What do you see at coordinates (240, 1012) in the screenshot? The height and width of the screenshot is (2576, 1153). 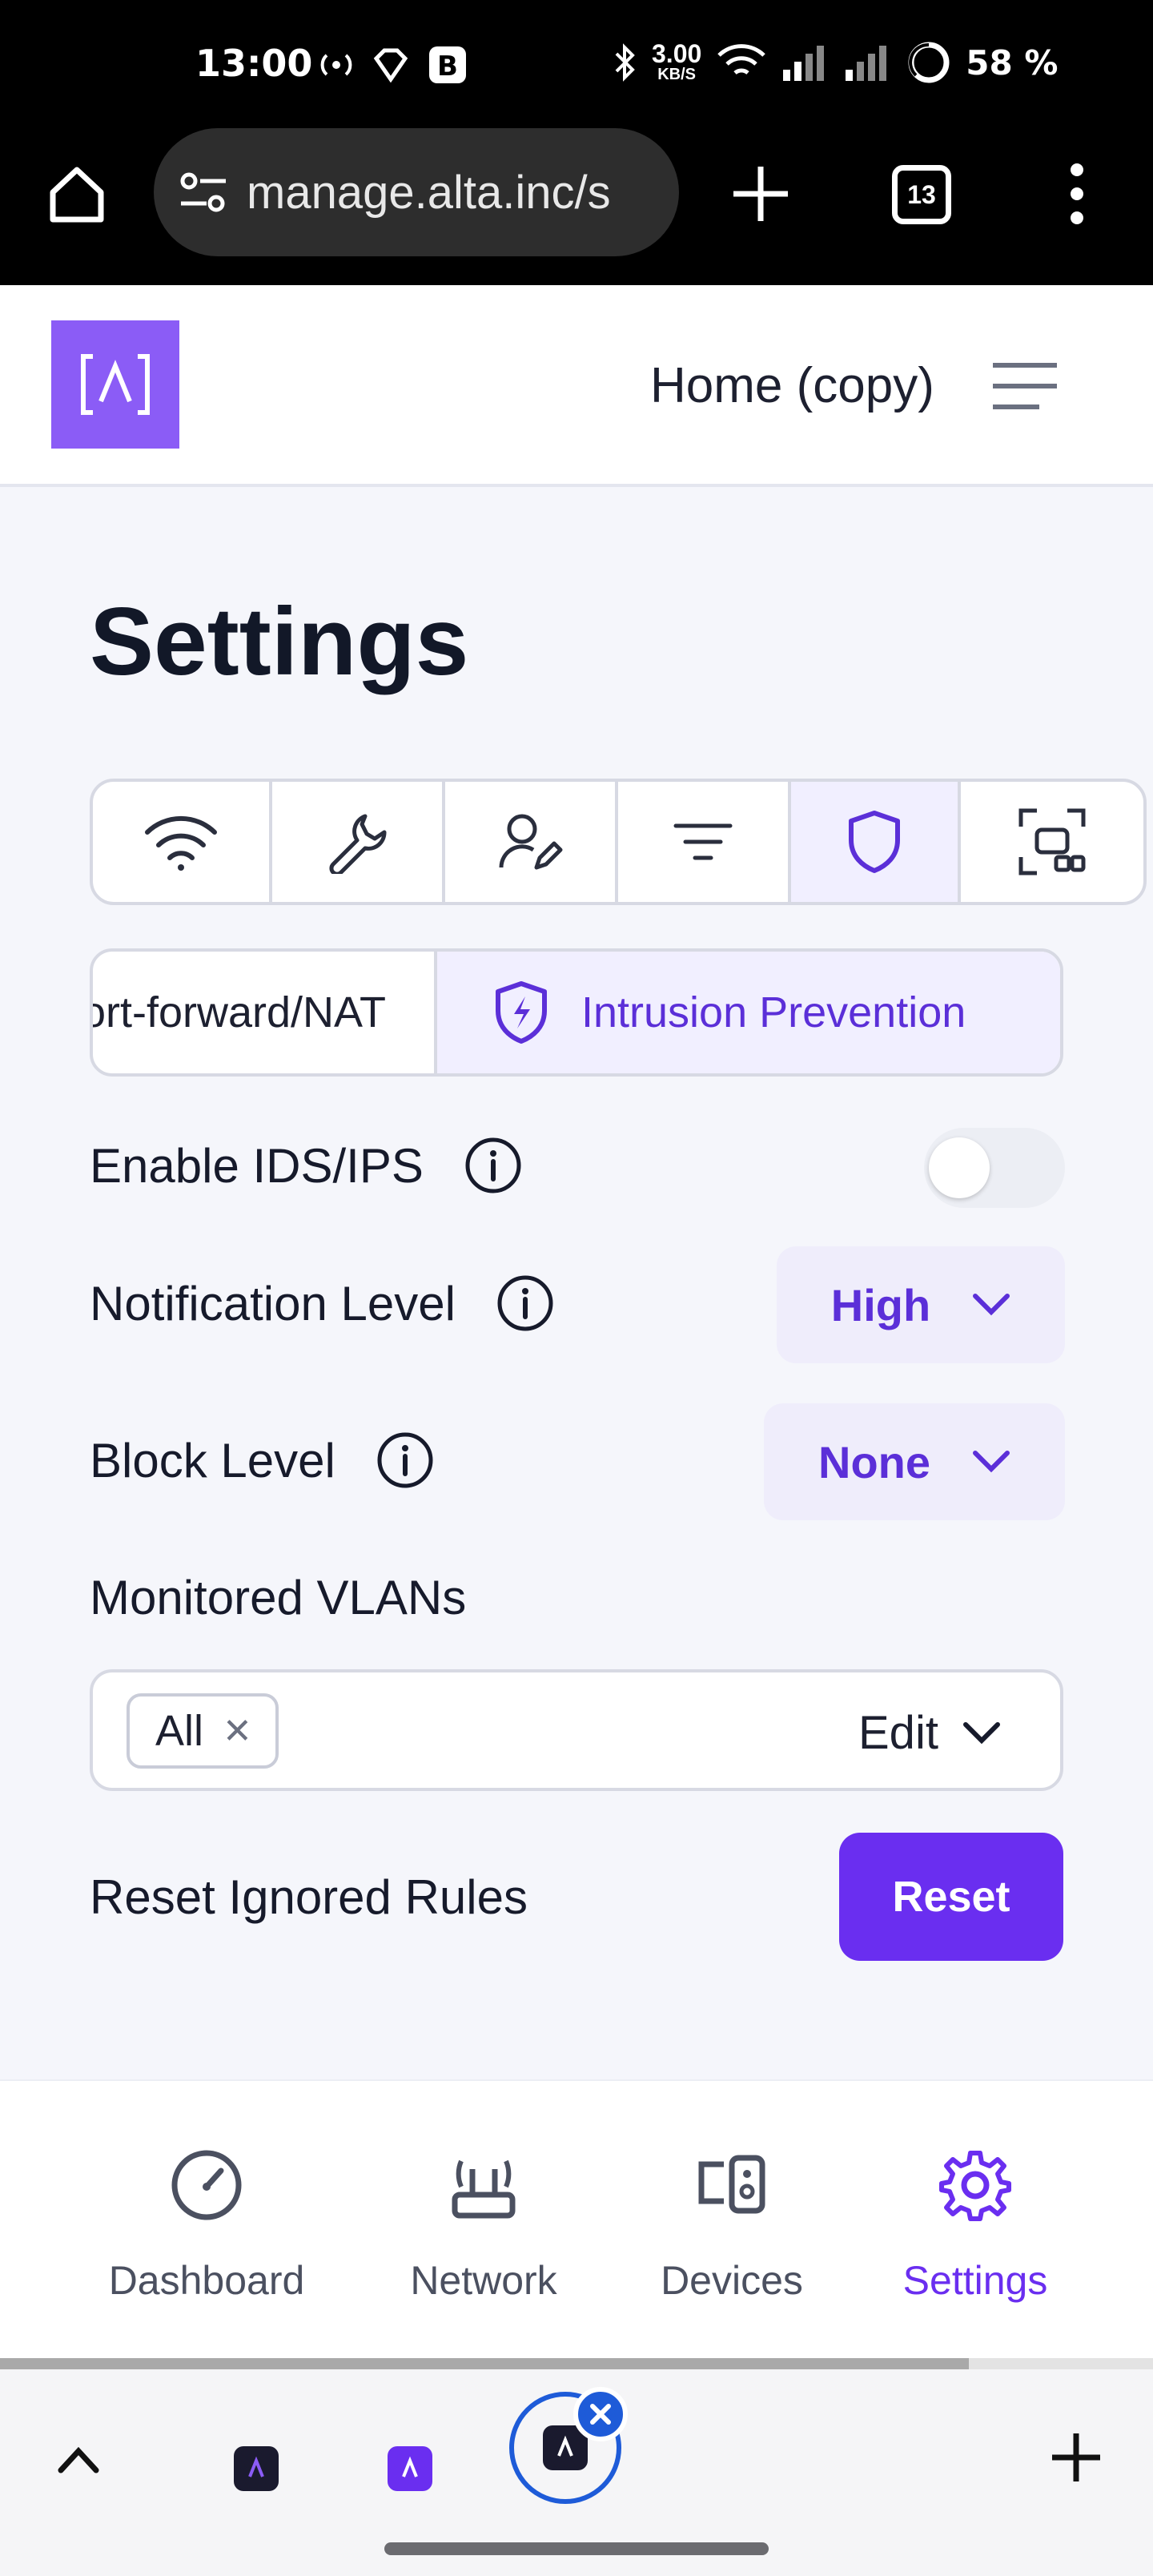 I see `tab-port-forward-label: Port-forward/NAT` at bounding box center [240, 1012].